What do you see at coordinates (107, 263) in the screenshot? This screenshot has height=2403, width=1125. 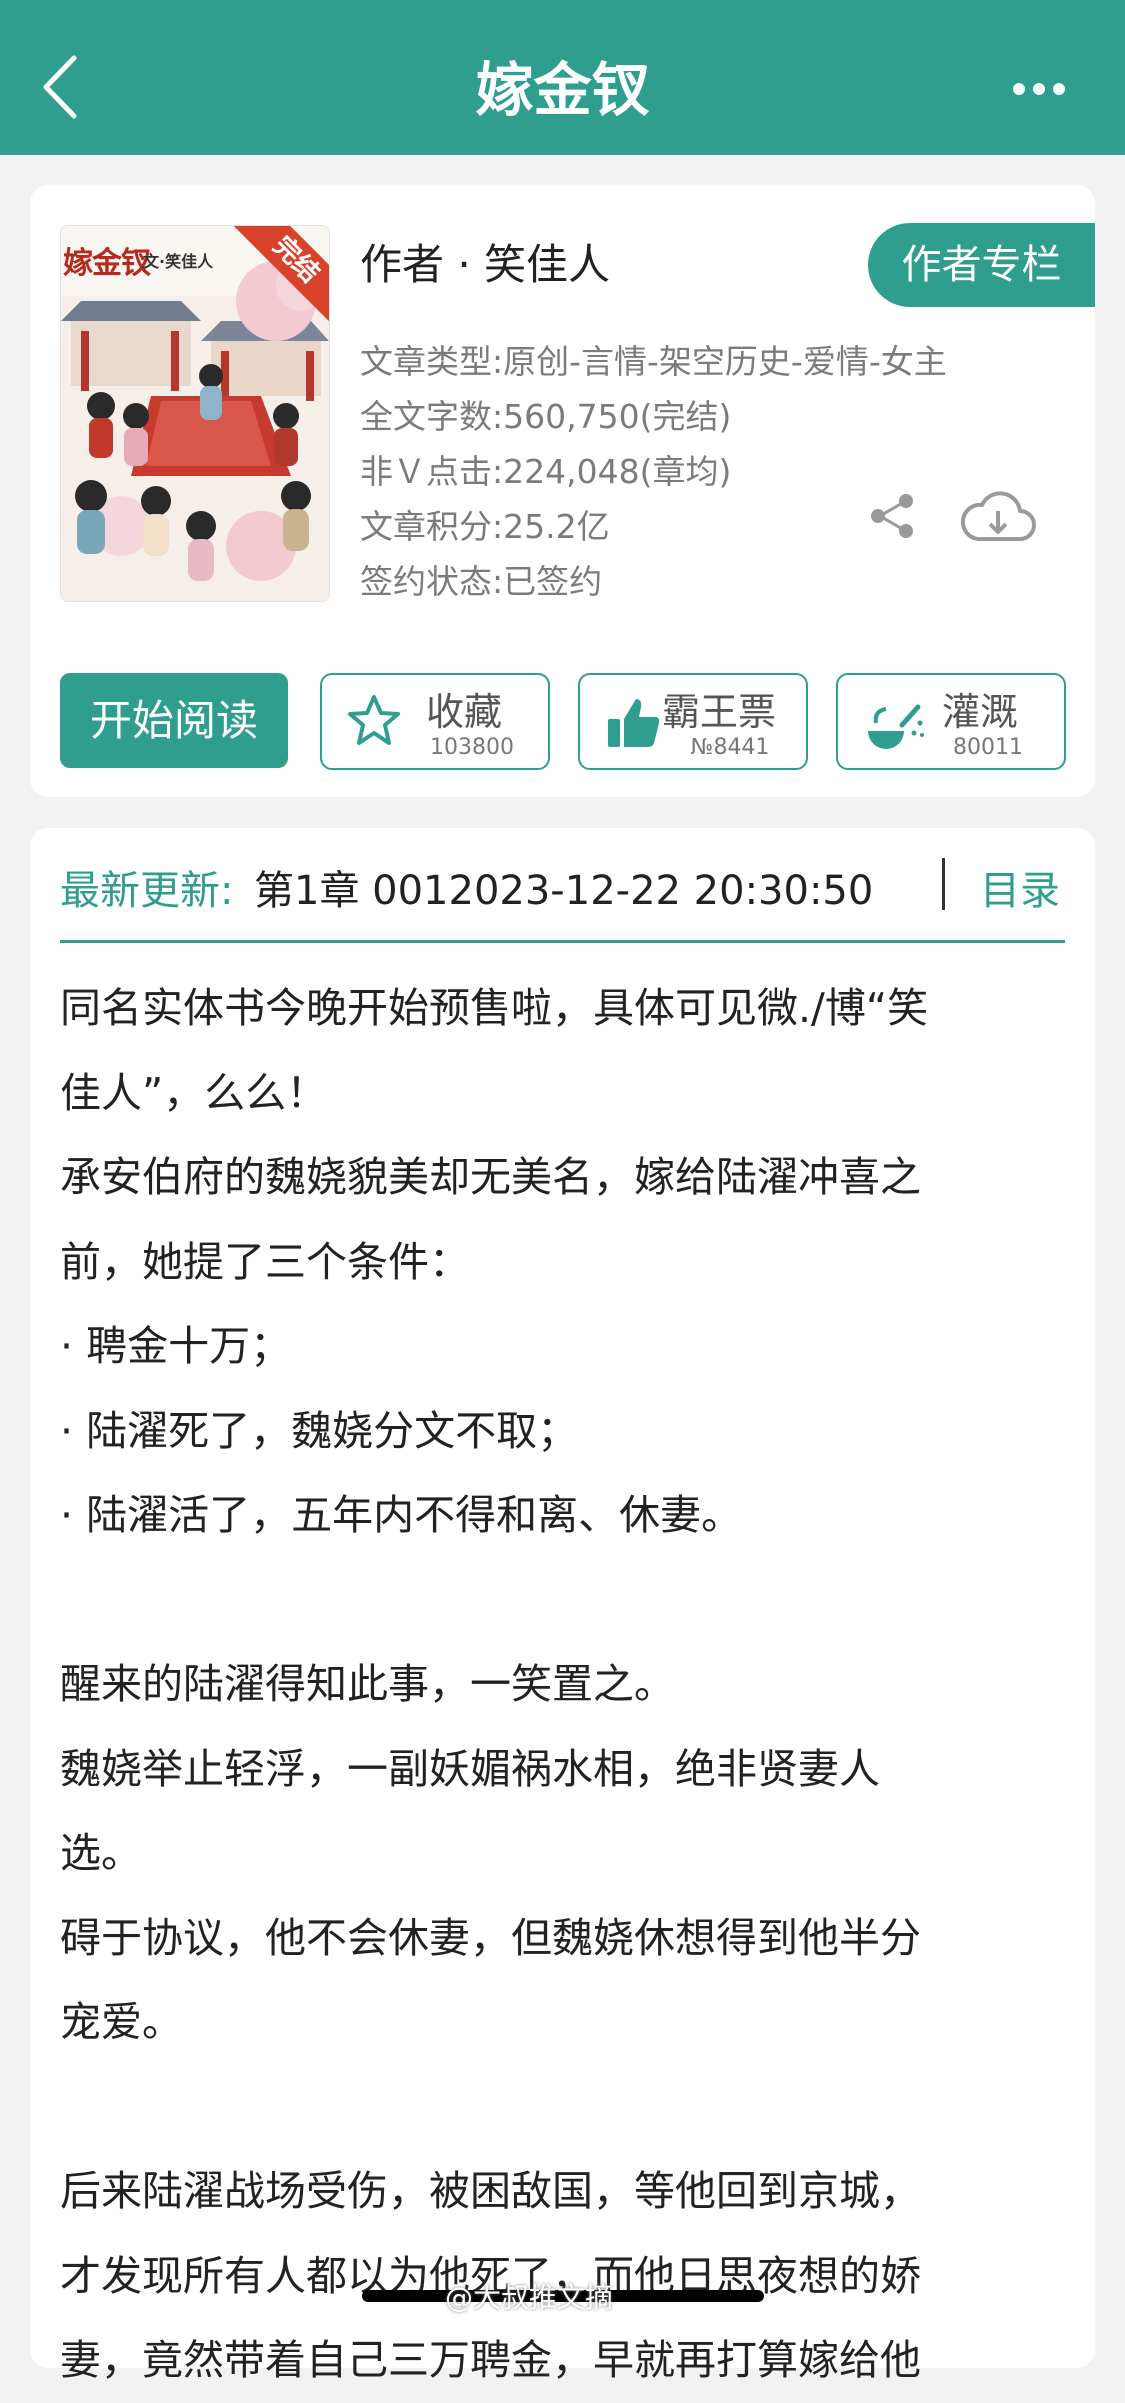 I see `cover-title: 嫁金钗` at bounding box center [107, 263].